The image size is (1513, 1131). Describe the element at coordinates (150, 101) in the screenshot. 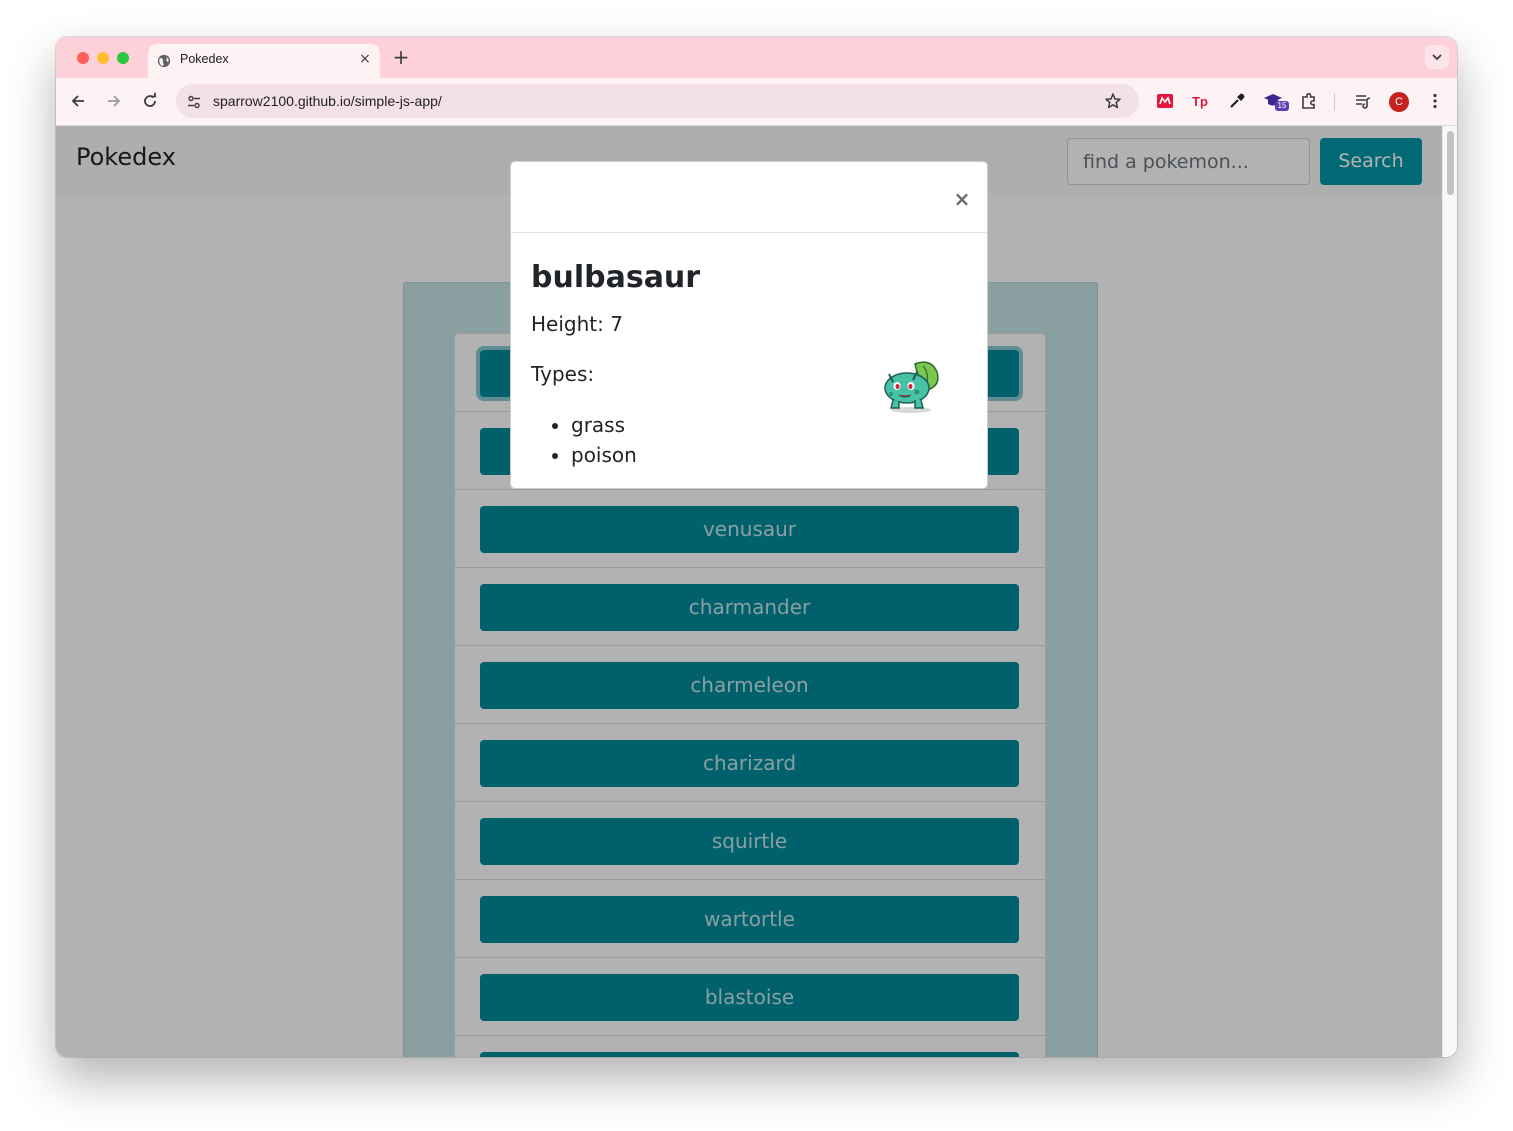

I see `reload-icon` at that location.